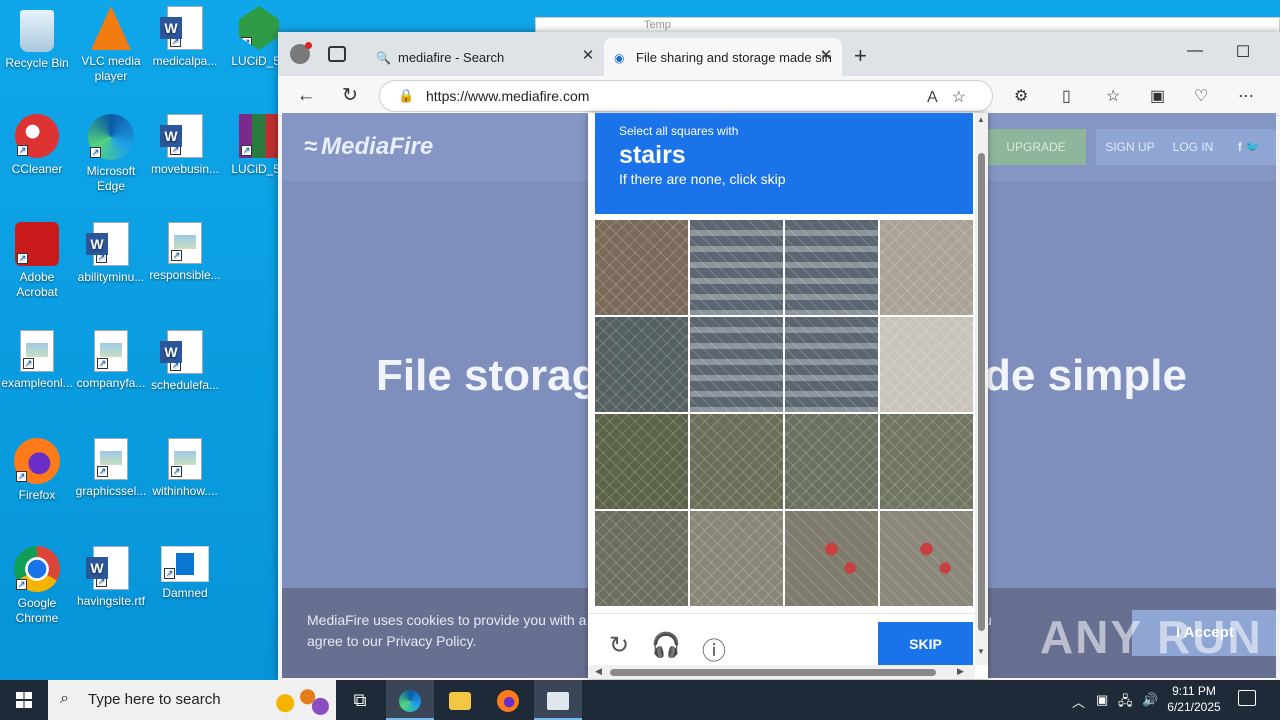 The height and width of the screenshot is (720, 1280). I want to click on search-icon: ⌕, so click(64, 698).